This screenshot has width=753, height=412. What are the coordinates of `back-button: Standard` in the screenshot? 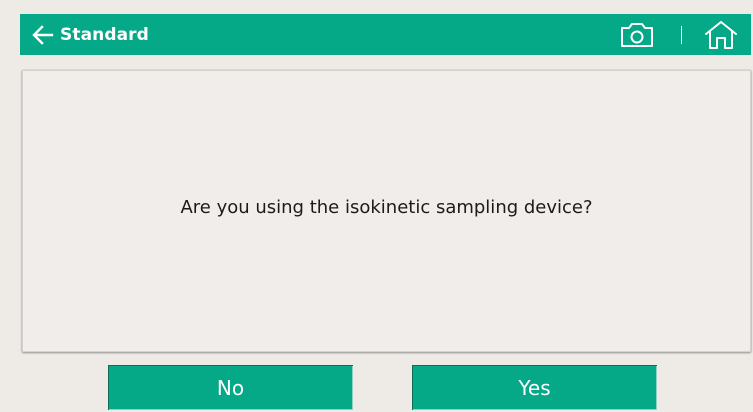 It's located at (90, 34).